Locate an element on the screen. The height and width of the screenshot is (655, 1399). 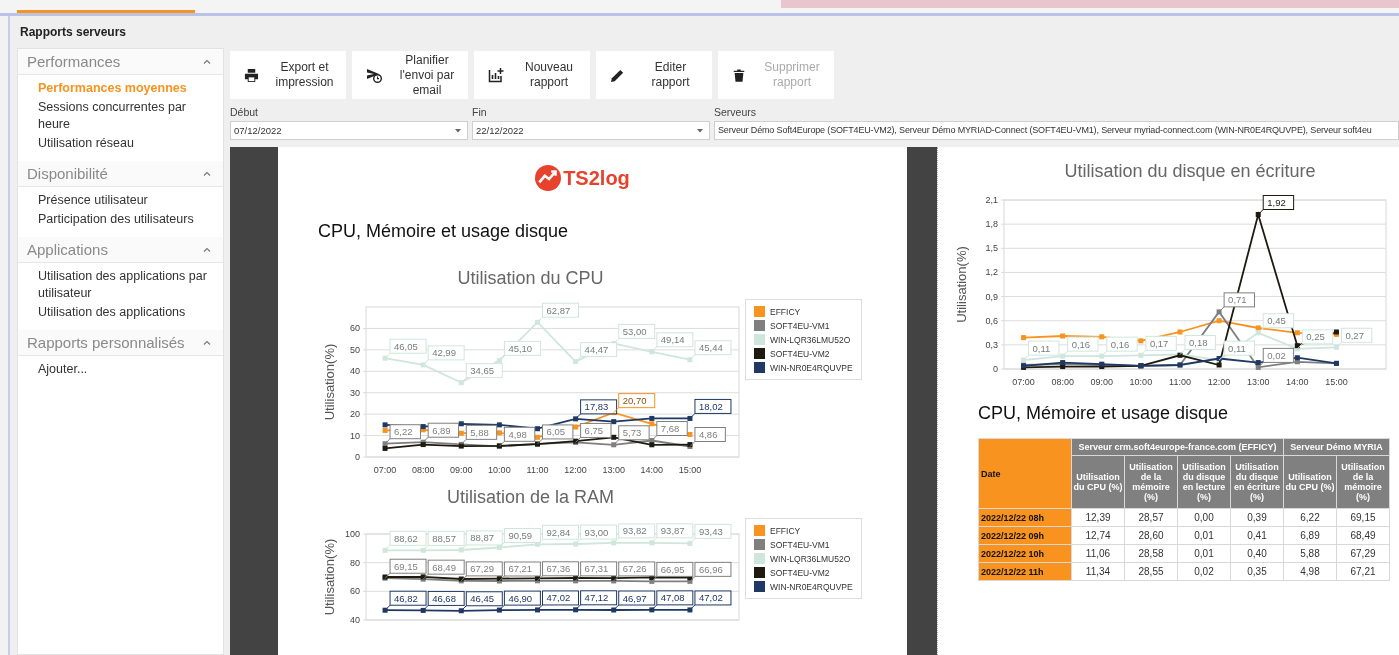
chart-title: Utilisation de la RAM is located at coordinates (530, 497).